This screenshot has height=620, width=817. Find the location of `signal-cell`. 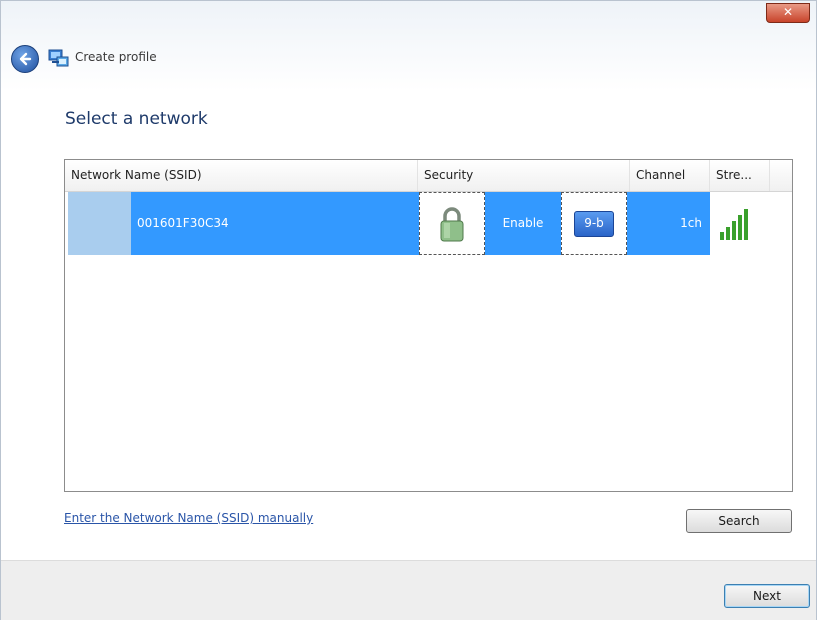

signal-cell is located at coordinates (736, 223).